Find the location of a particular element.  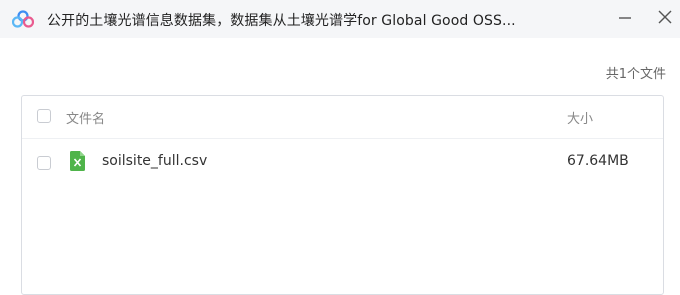

column-header-size: 大小 is located at coordinates (580, 119).